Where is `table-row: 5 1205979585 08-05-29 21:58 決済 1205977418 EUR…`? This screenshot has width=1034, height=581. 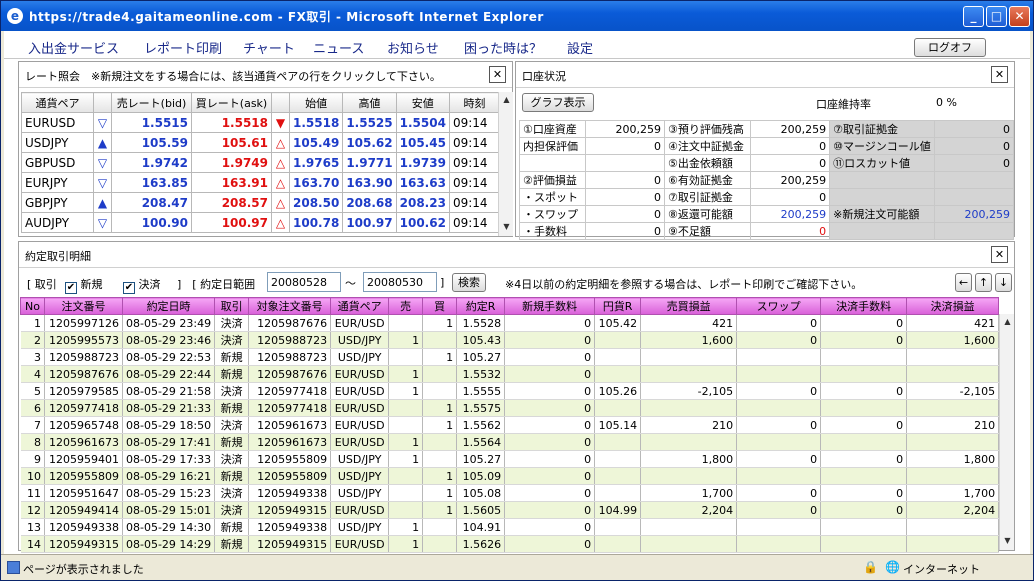
table-row: 5 1205979585 08-05-29 21:58 決済 1205977418 EUR… is located at coordinates (510, 391).